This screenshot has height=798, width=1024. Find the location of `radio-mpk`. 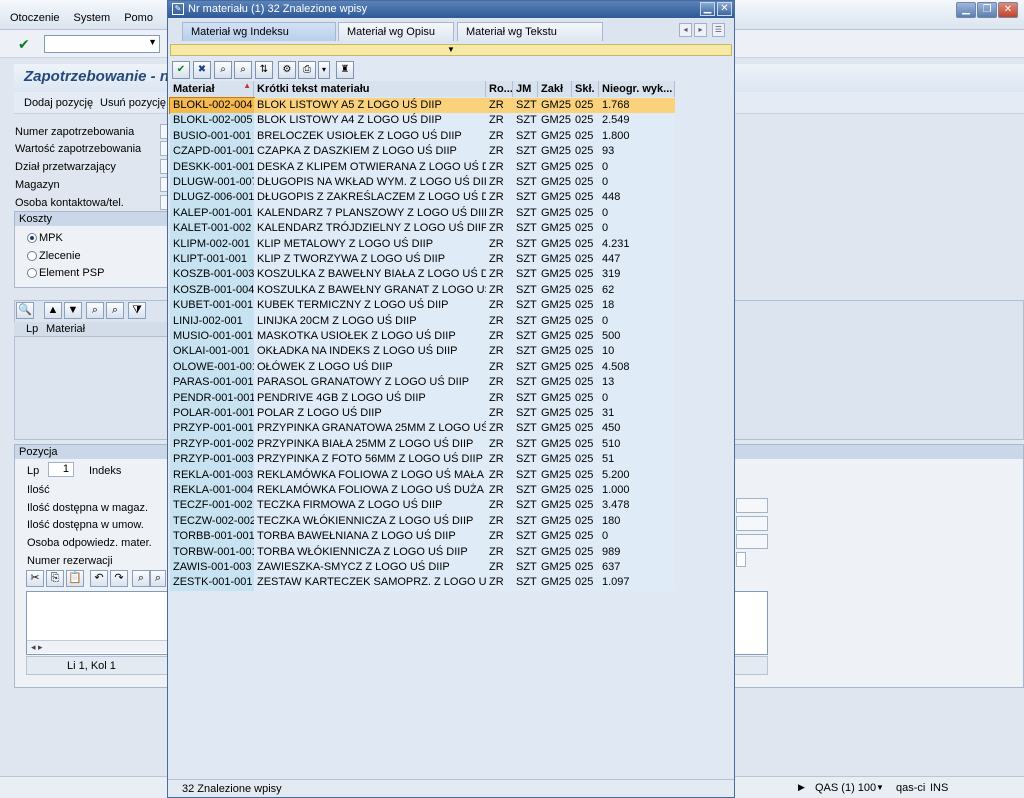

radio-mpk is located at coordinates (32, 238).